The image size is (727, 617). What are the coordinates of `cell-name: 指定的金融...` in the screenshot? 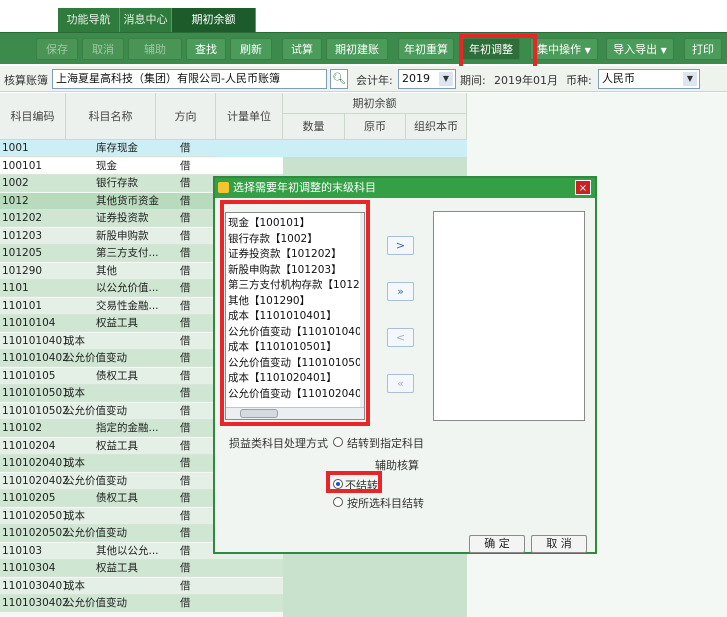 It's located at (127, 428).